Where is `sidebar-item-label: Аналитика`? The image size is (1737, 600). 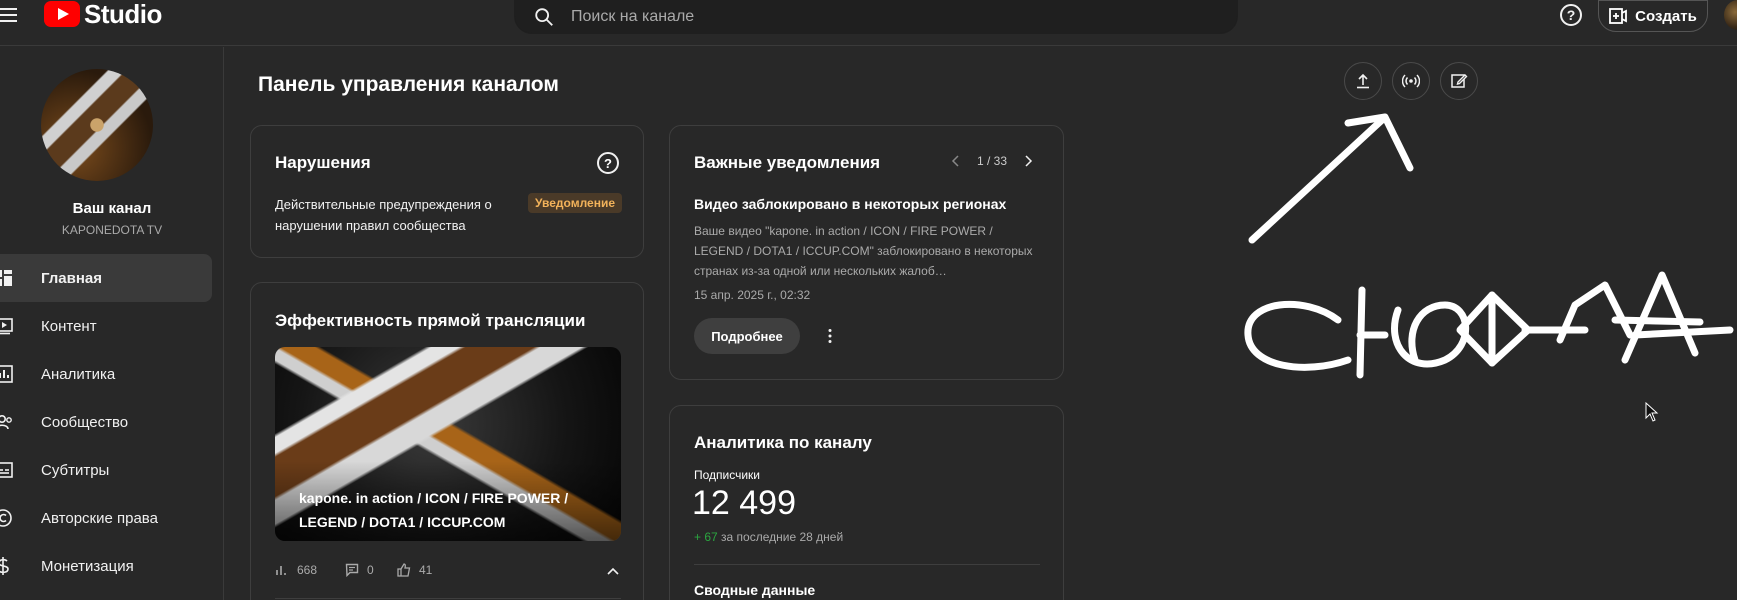
sidebar-item-label: Аналитика is located at coordinates (78, 374).